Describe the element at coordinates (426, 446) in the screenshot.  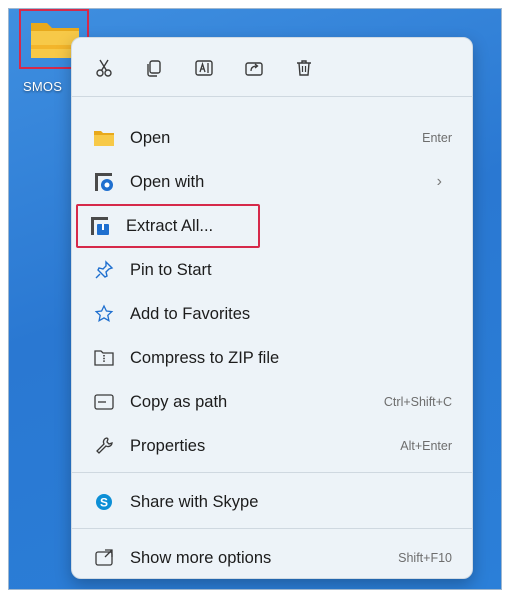
I see `shortcut-label: Alt+Enter` at that location.